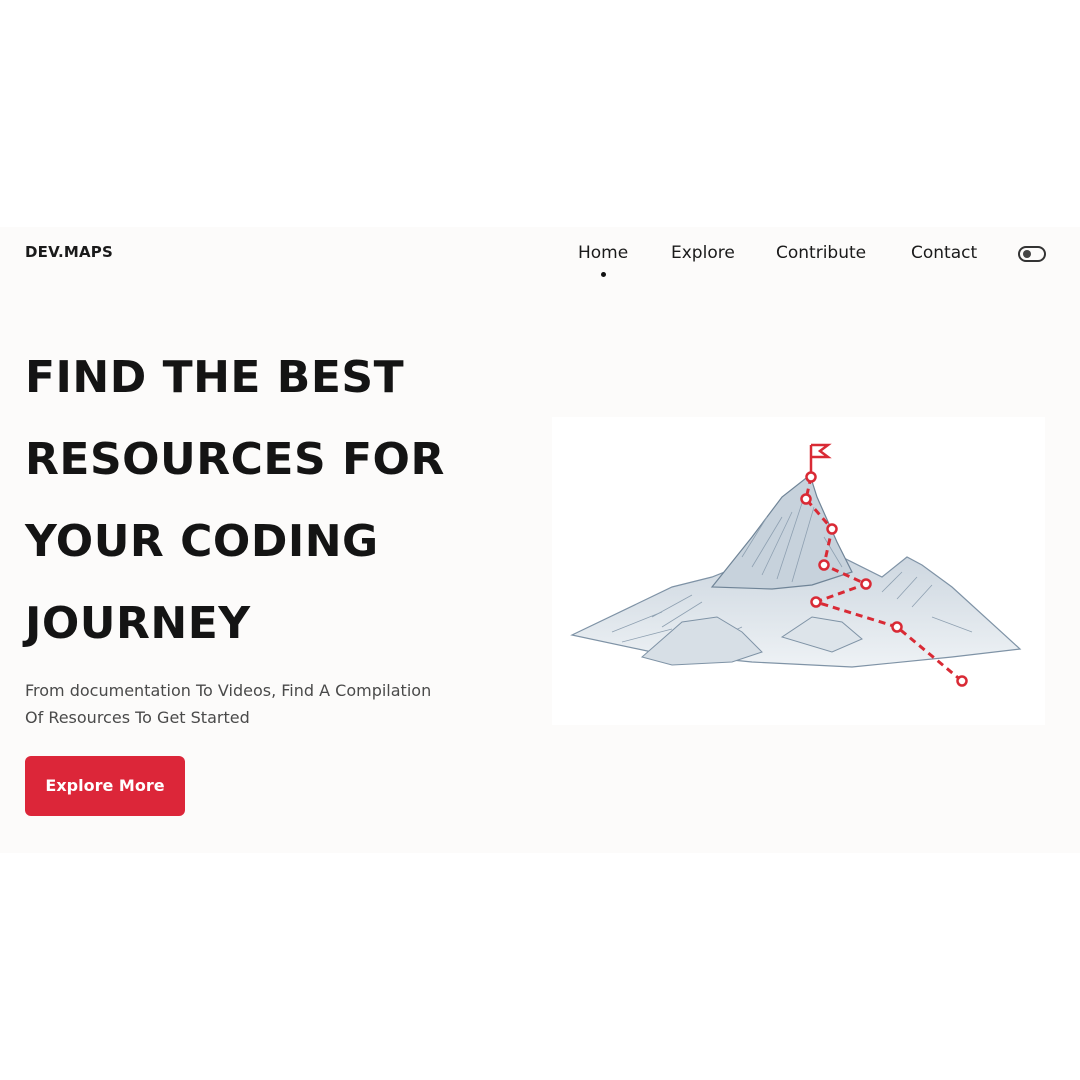  Describe the element at coordinates (944, 253) in the screenshot. I see `nav-item-contact: Contact` at that location.